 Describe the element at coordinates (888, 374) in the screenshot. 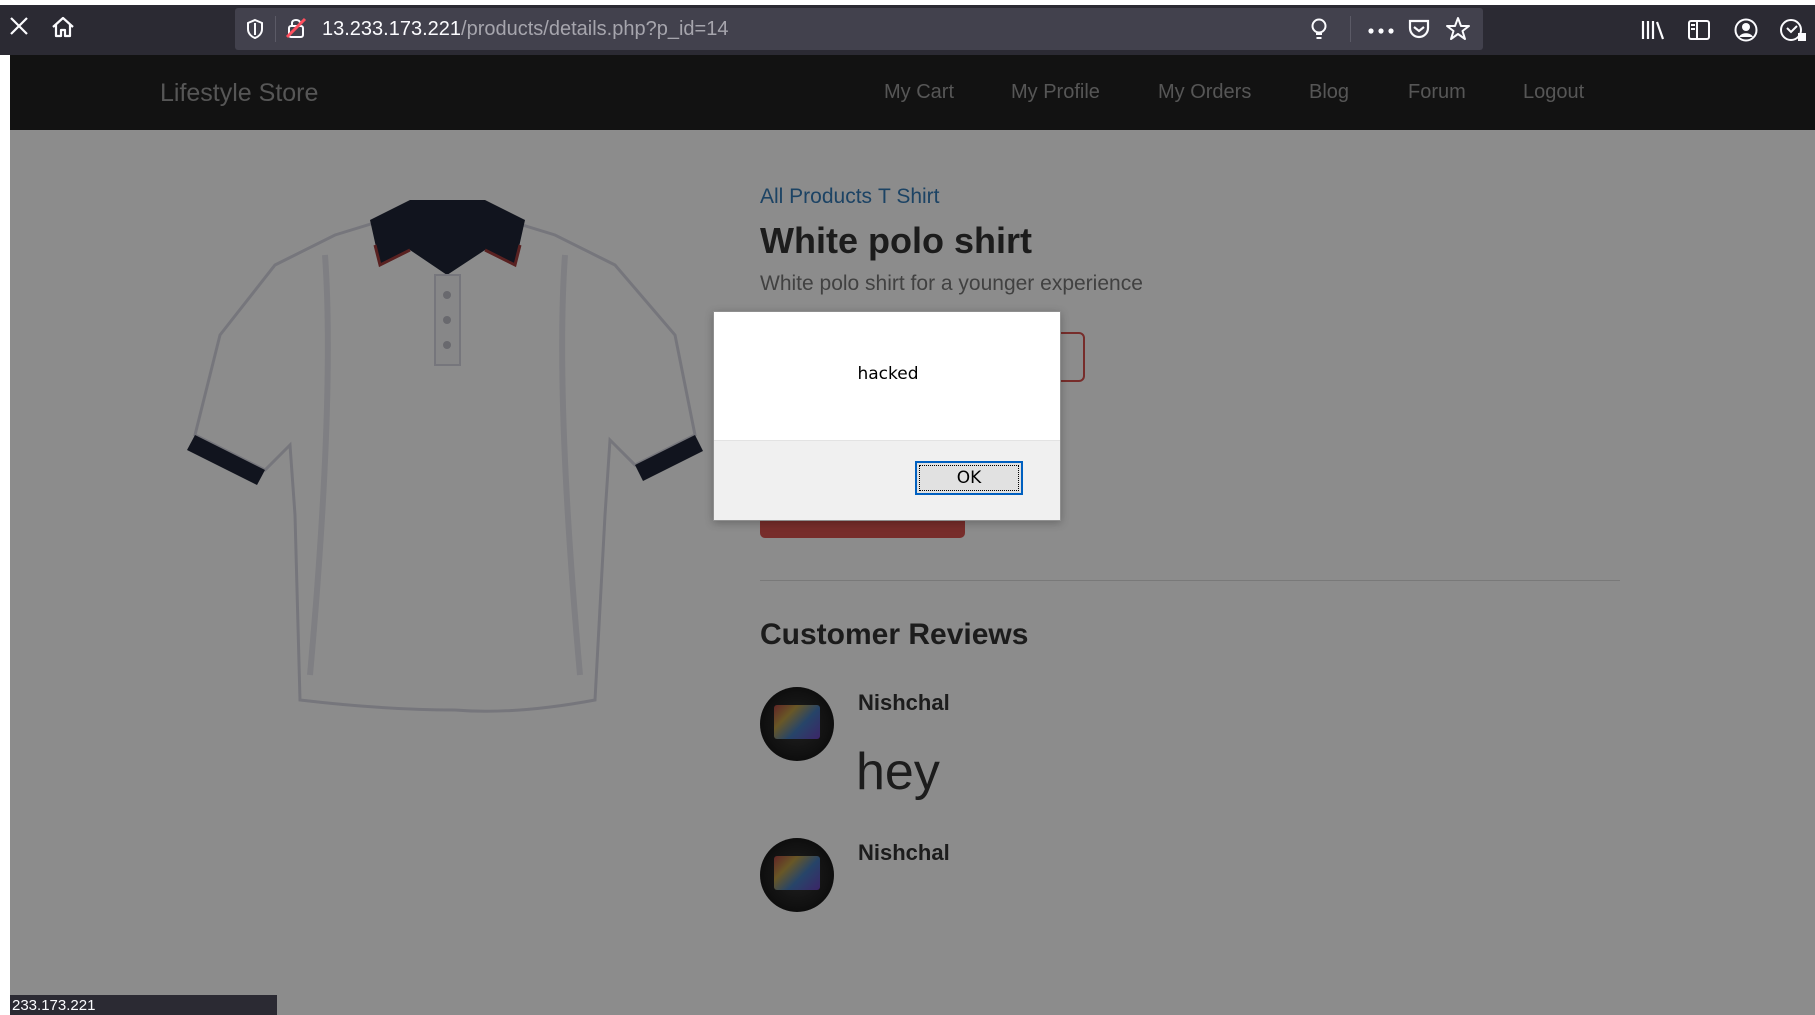

I see `alert-message: hacked` at that location.